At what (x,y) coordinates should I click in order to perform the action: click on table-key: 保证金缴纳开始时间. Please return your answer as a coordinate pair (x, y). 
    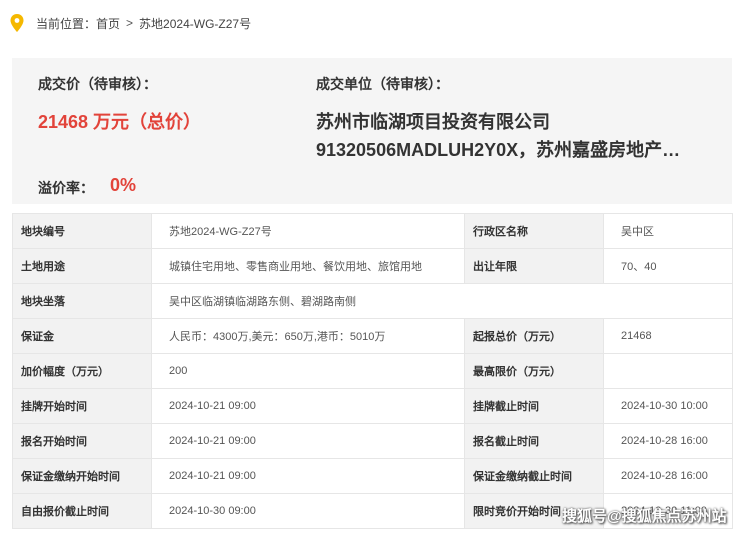
    Looking at the image, I should click on (82, 476).